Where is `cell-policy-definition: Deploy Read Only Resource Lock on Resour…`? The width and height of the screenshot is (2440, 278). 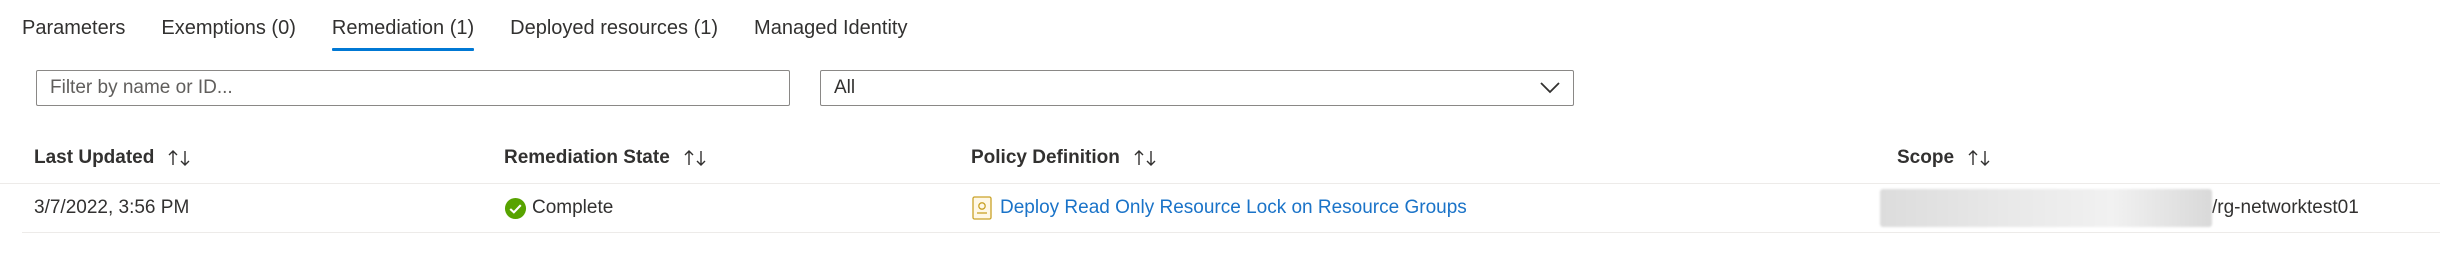 cell-policy-definition: Deploy Read Only Resource Lock on Resour… is located at coordinates (1219, 208).